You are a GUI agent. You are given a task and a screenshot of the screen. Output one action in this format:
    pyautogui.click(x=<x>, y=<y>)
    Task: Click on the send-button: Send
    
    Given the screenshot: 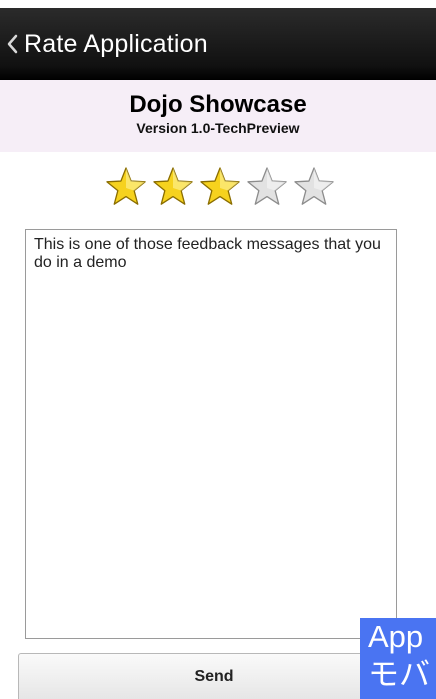 What is the action you would take?
    pyautogui.click(x=214, y=676)
    